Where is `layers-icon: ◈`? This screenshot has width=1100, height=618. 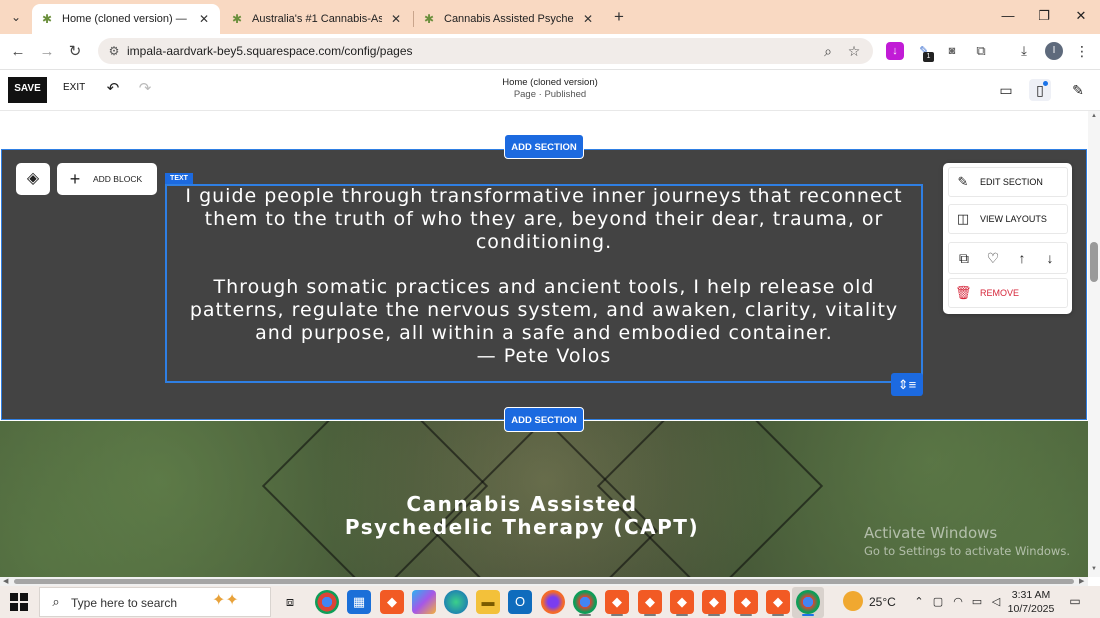
layers-icon: ◈ is located at coordinates (33, 179).